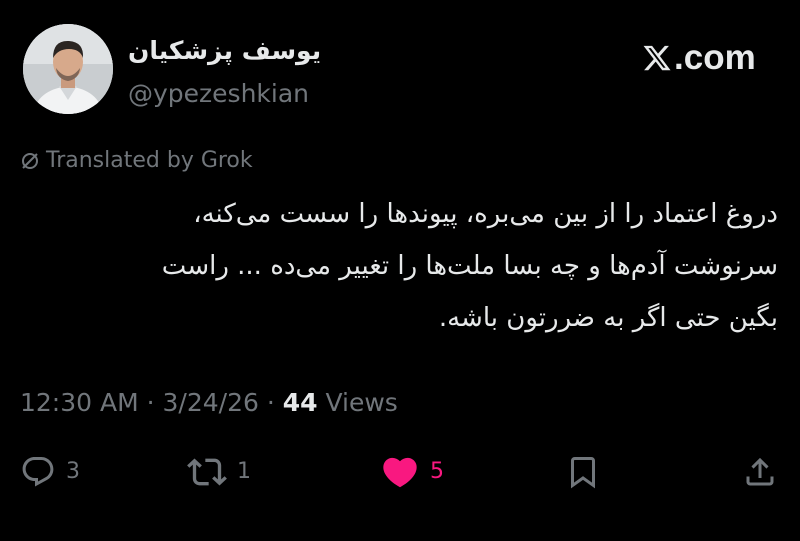  I want to click on x-com-logo: .com, so click(699, 58).